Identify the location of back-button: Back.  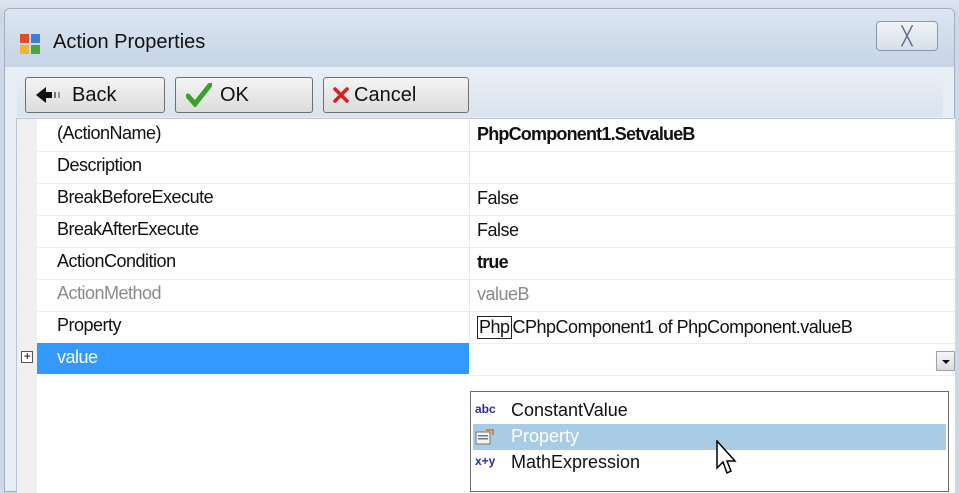
(95, 95).